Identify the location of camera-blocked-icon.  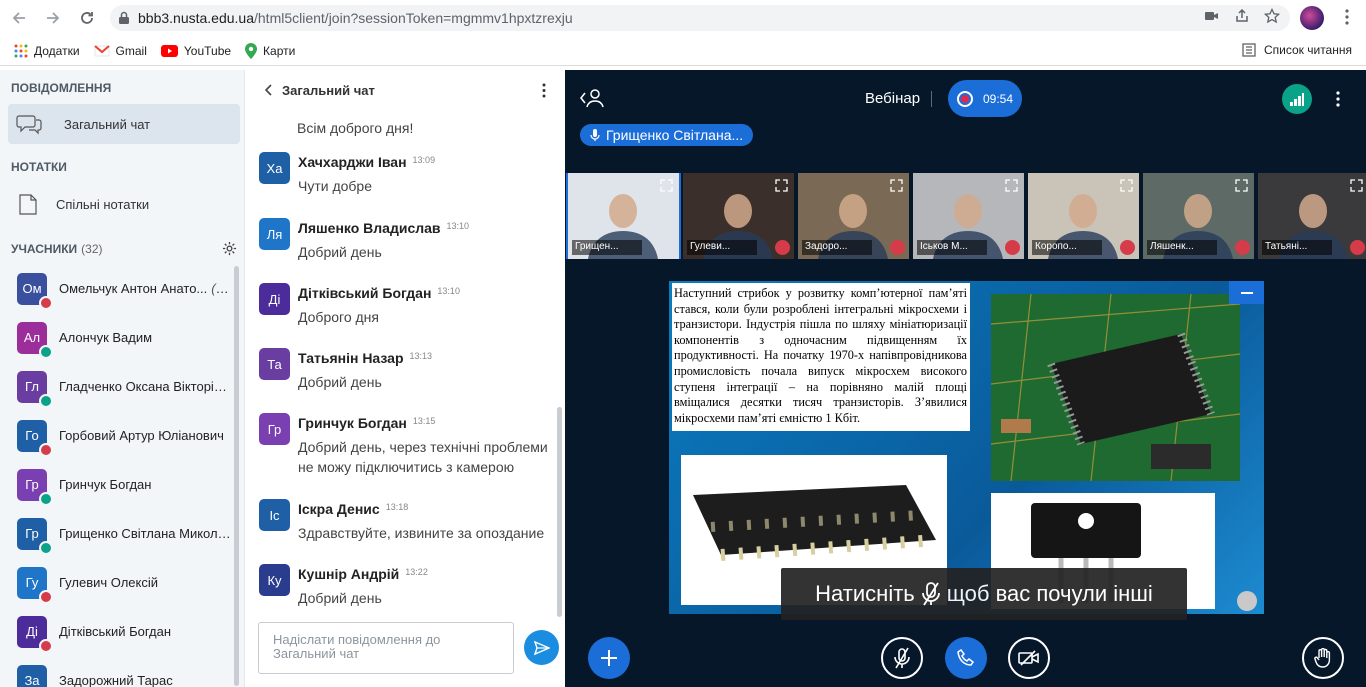
(1212, 16).